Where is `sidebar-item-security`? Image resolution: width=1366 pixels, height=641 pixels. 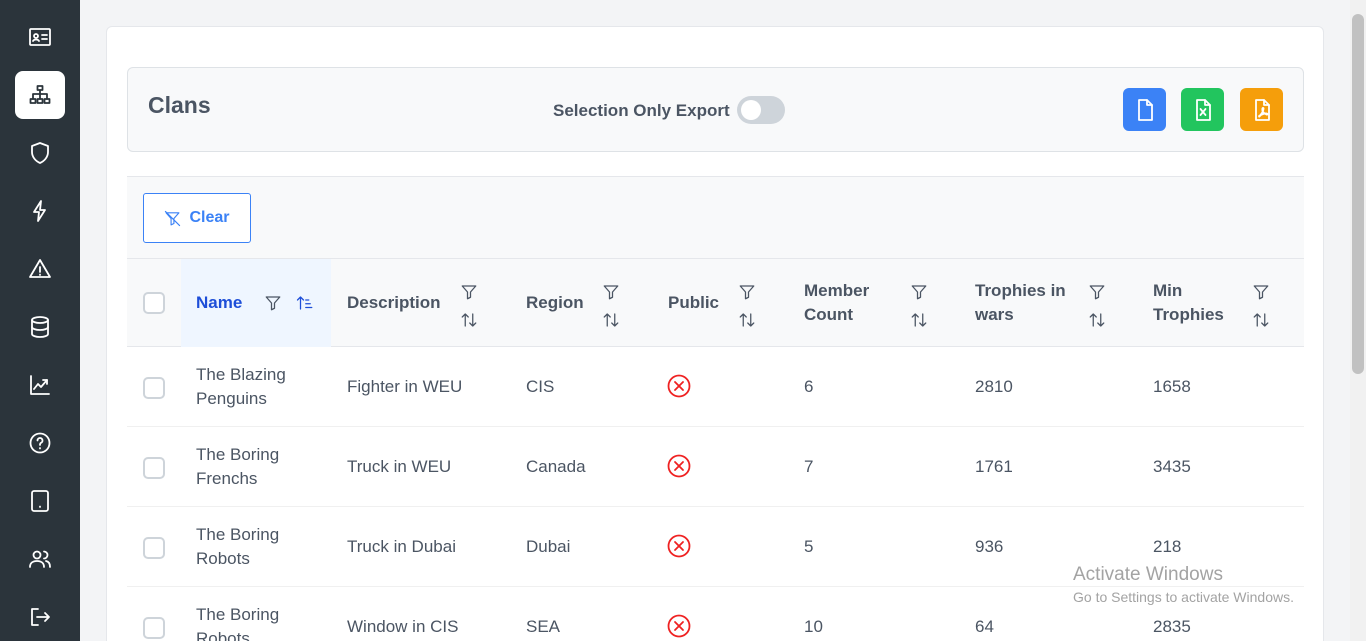 sidebar-item-security is located at coordinates (40, 153).